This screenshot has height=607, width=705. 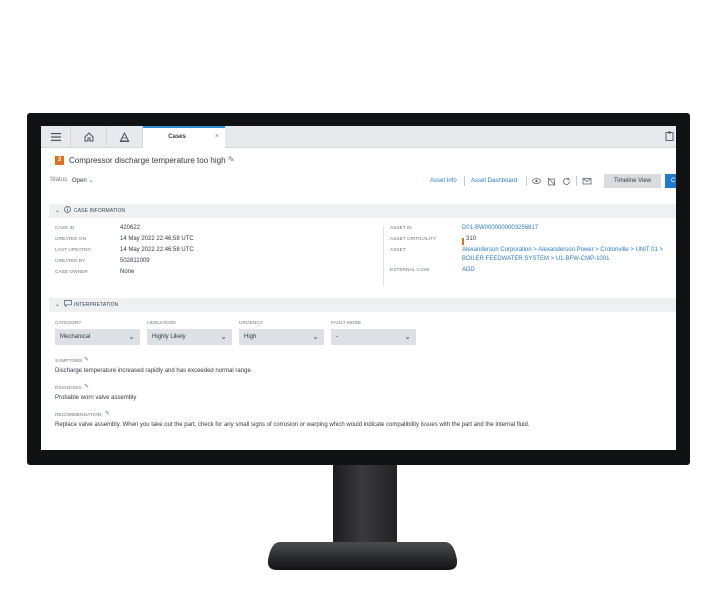 What do you see at coordinates (78, 415) in the screenshot?
I see `recommendation-label: RECOMMENDATION` at bounding box center [78, 415].